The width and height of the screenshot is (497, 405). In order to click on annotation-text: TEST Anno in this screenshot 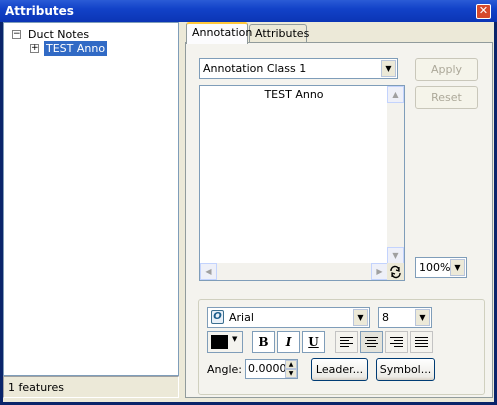, I will do `click(294, 94)`.